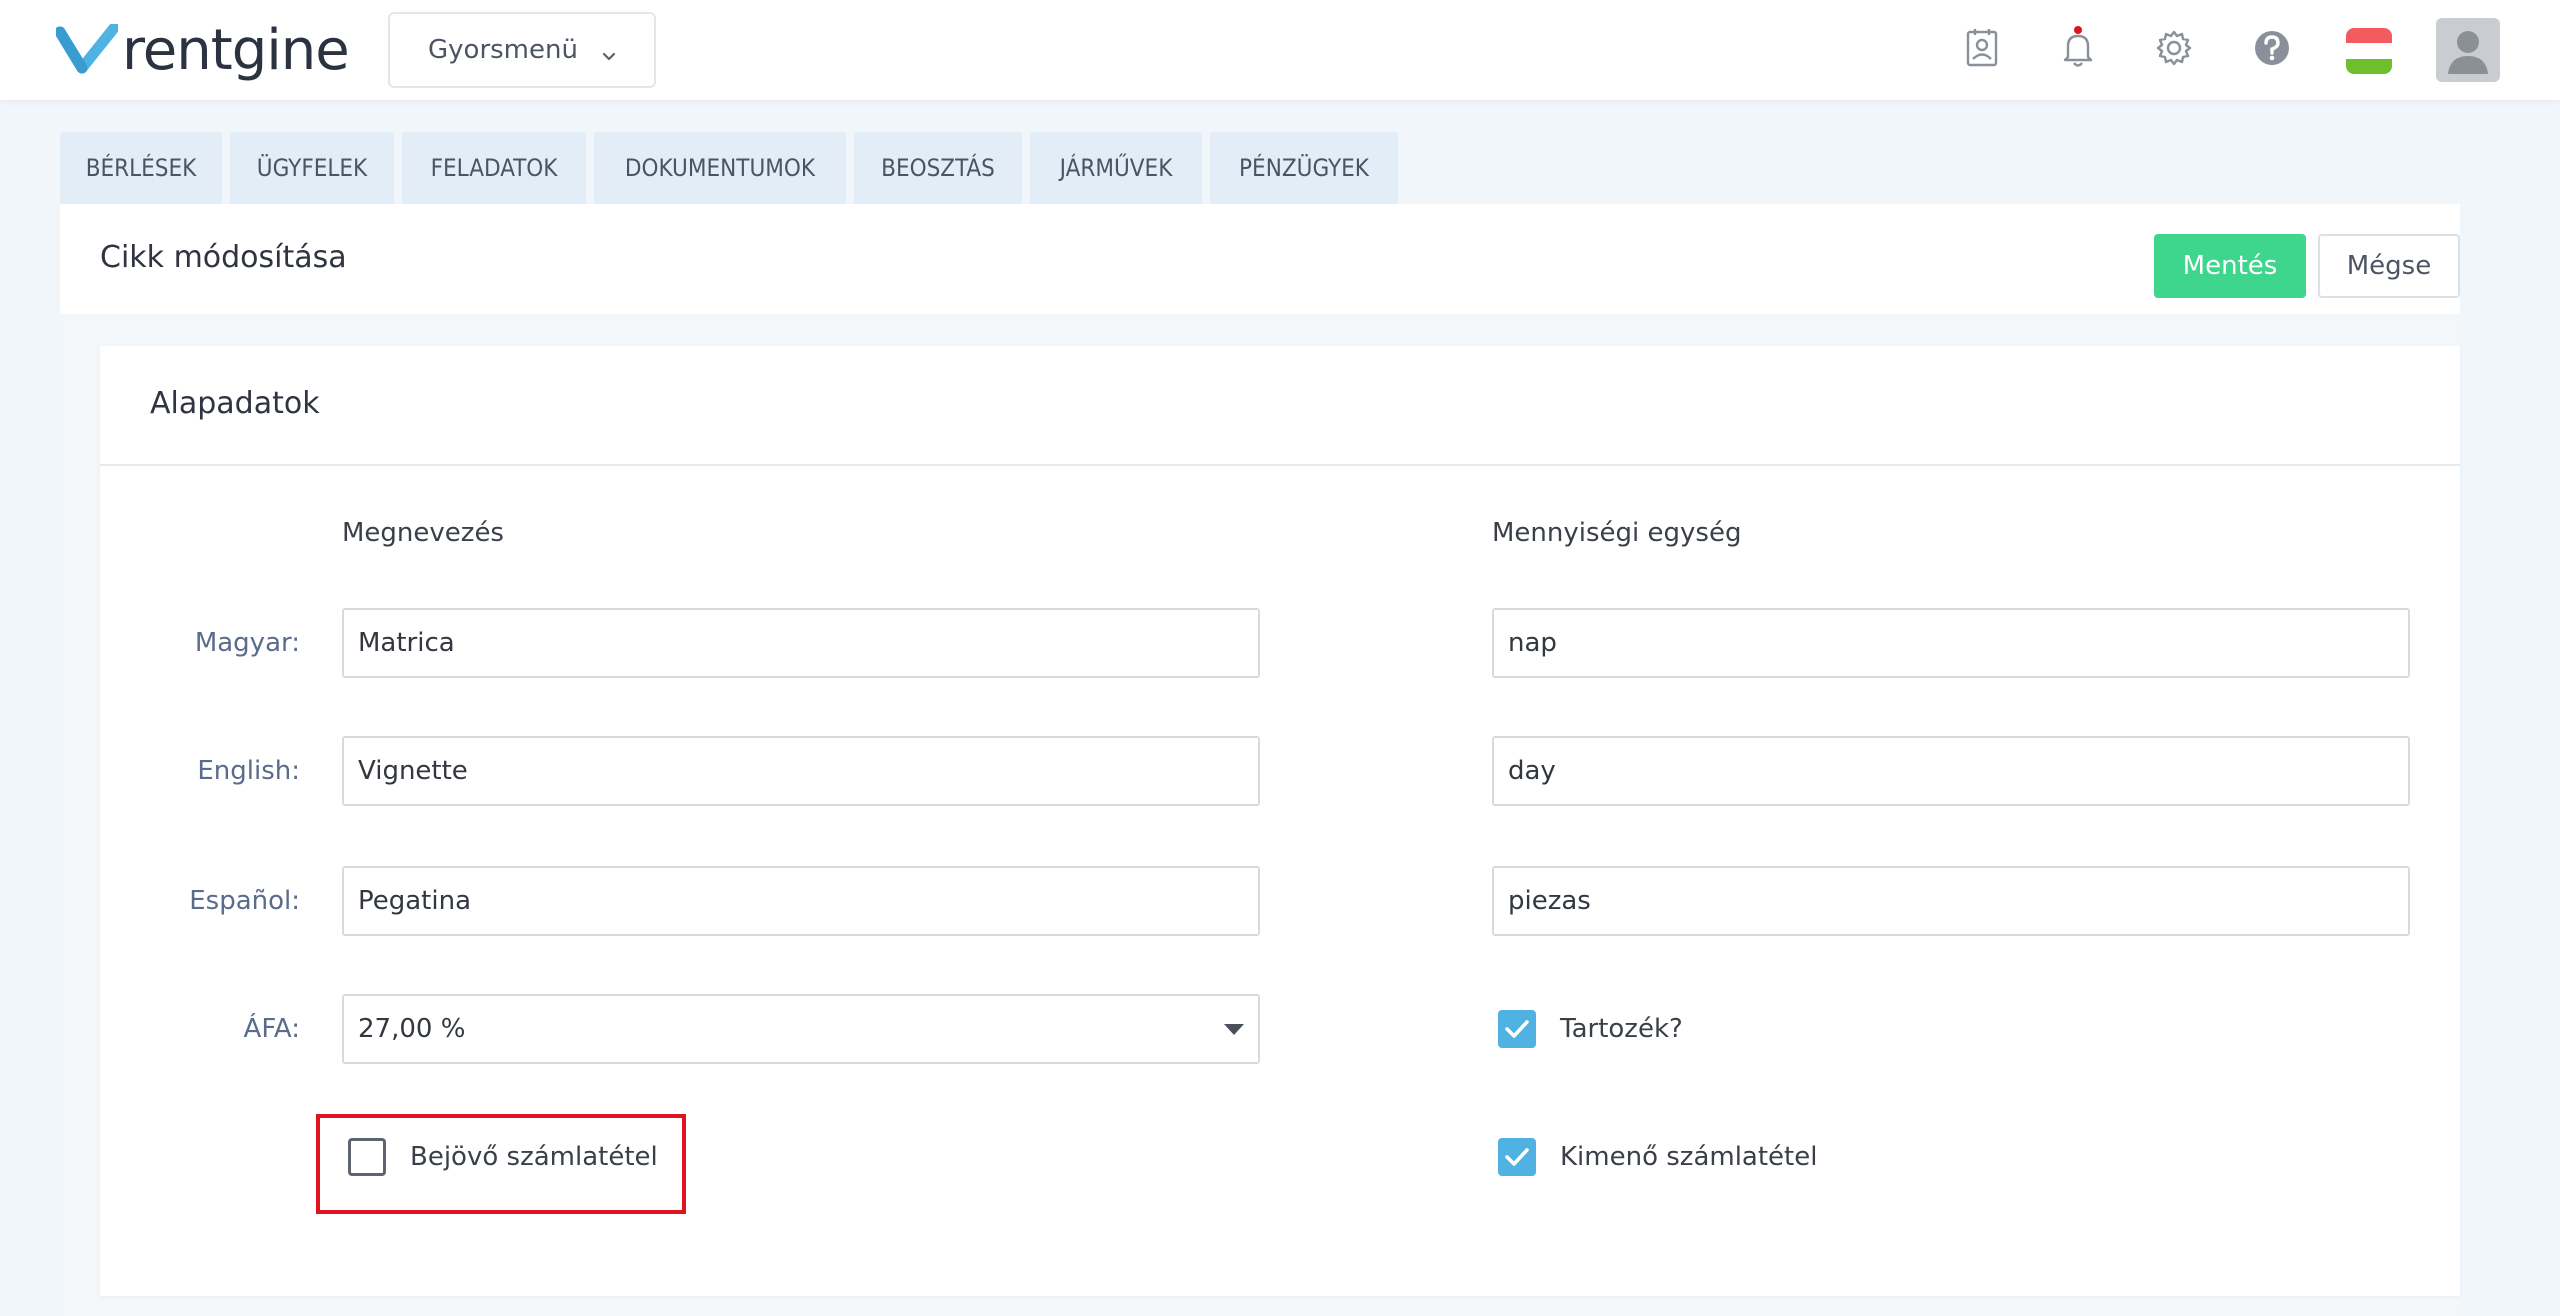 Image resolution: width=2560 pixels, height=1316 pixels. Describe the element at coordinates (1951, 771) in the screenshot. I see `unit-input-english` at that location.